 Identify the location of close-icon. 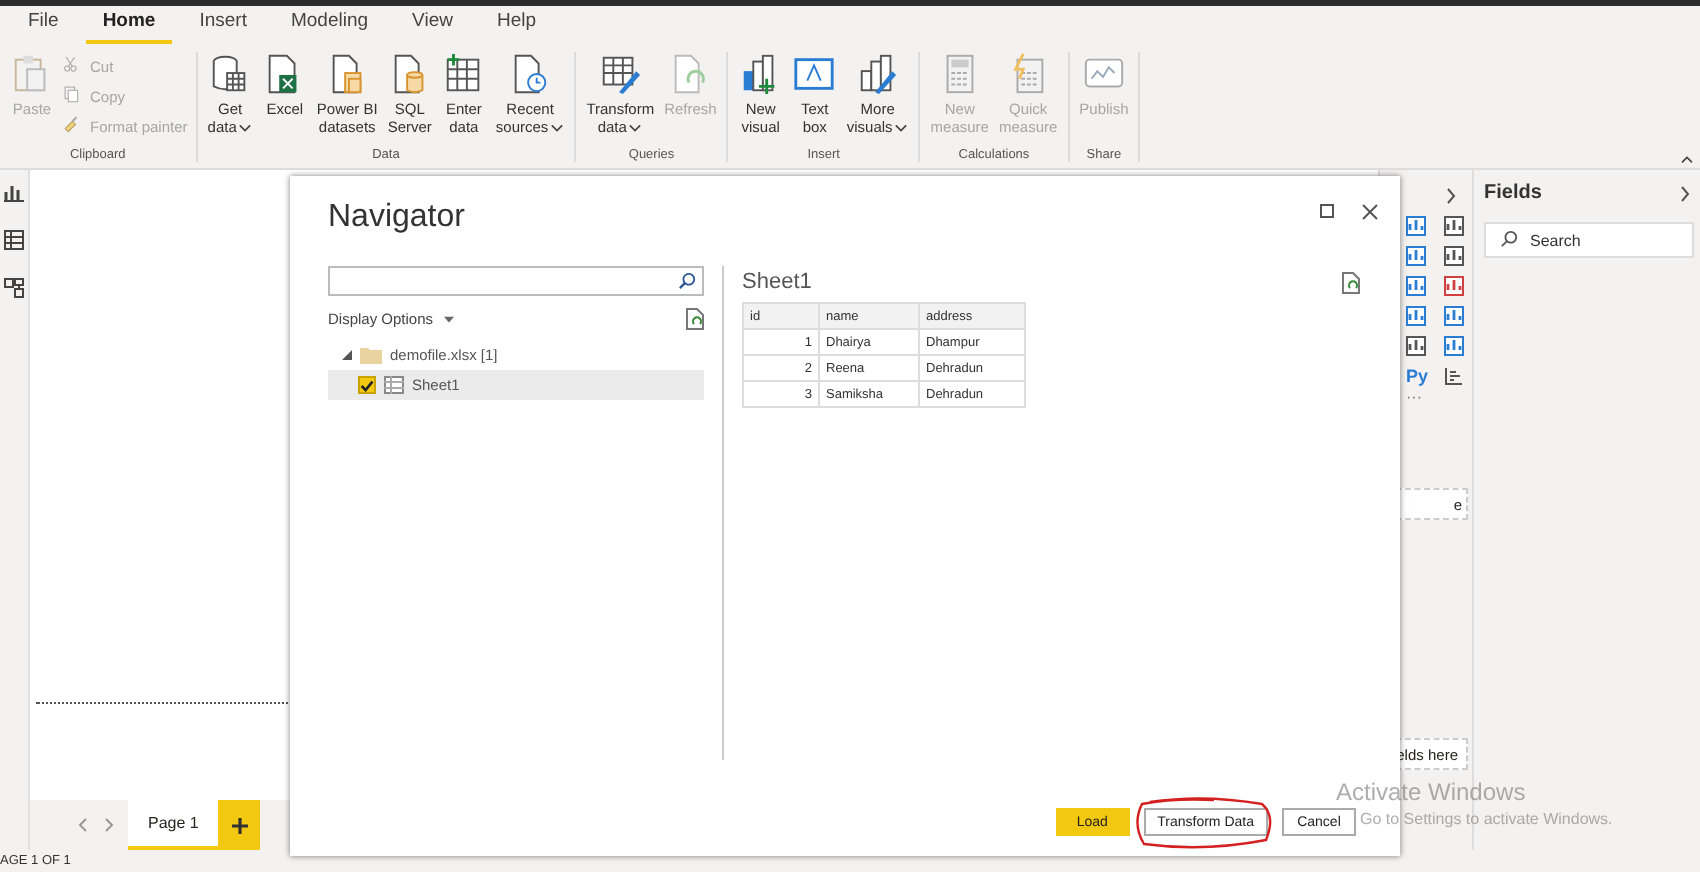
(1370, 212).